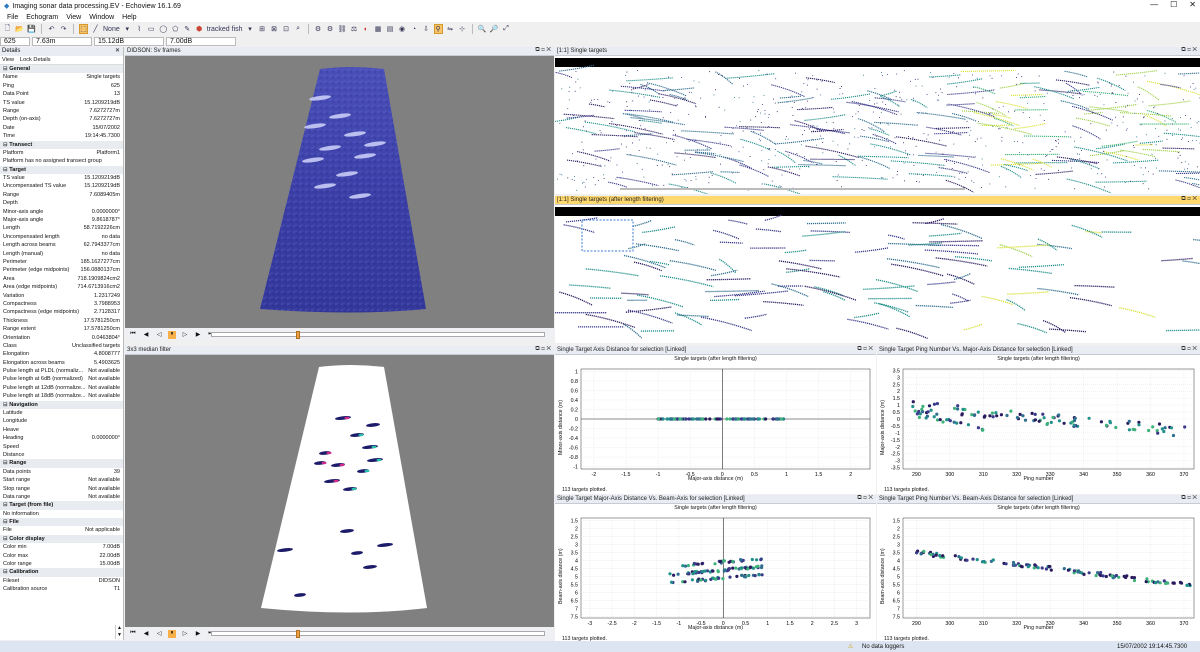 This screenshot has width=1200, height=652. Describe the element at coordinates (61, 262) in the screenshot. I see `details-property-row: Perimeter 185.1627277cm` at that location.